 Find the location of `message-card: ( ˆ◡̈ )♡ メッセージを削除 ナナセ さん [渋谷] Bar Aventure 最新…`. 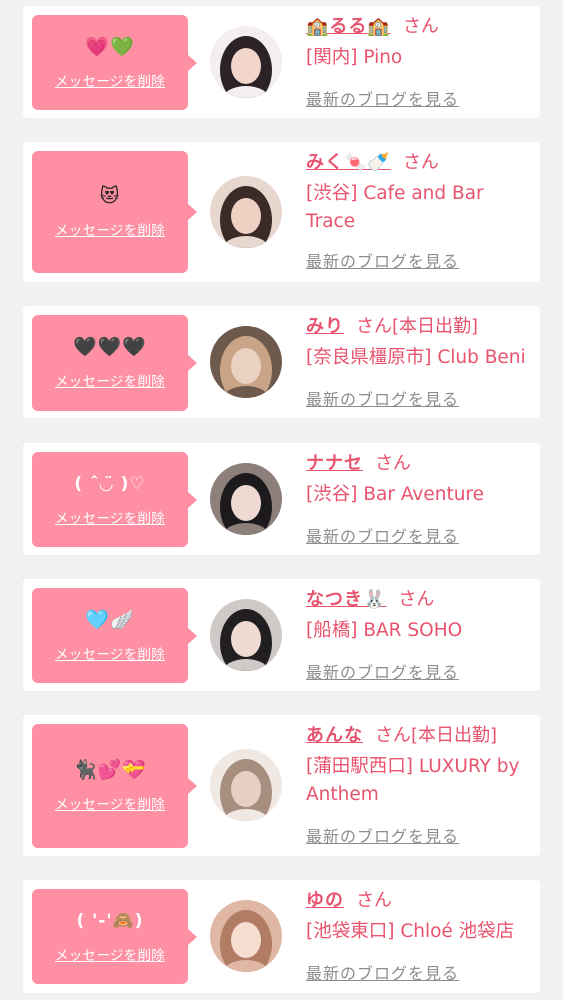

message-card: ( ˆ◡̈ )♡ メッセージを削除 ナナセ さん [渋谷] Bar Aventure 最新… is located at coordinates (281, 499).